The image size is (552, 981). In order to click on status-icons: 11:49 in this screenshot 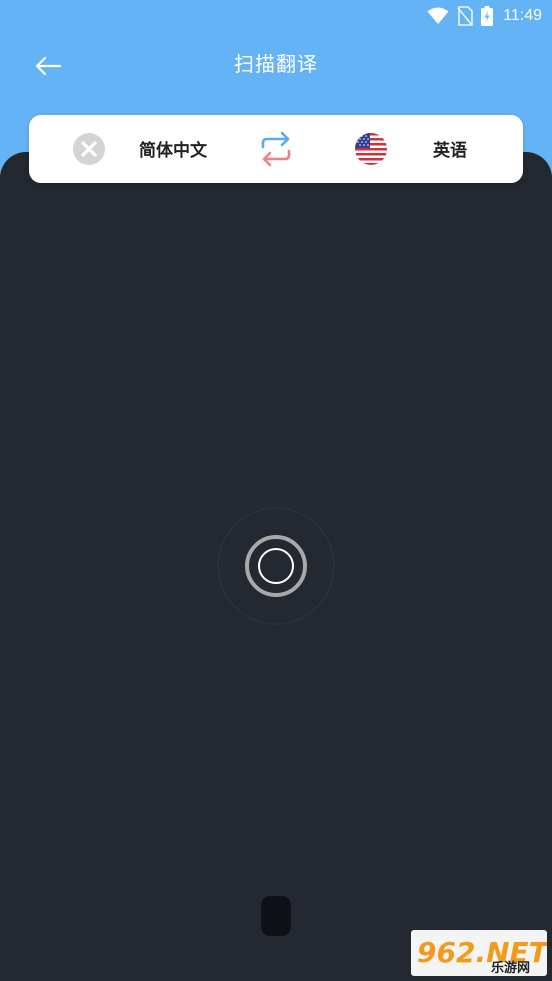, I will do `click(484, 16)`.